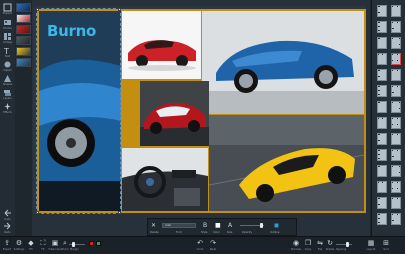 This screenshot has height=254, width=405. What do you see at coordinates (276, 225) in the screenshot?
I see `outline-icon: ◼` at bounding box center [276, 225].